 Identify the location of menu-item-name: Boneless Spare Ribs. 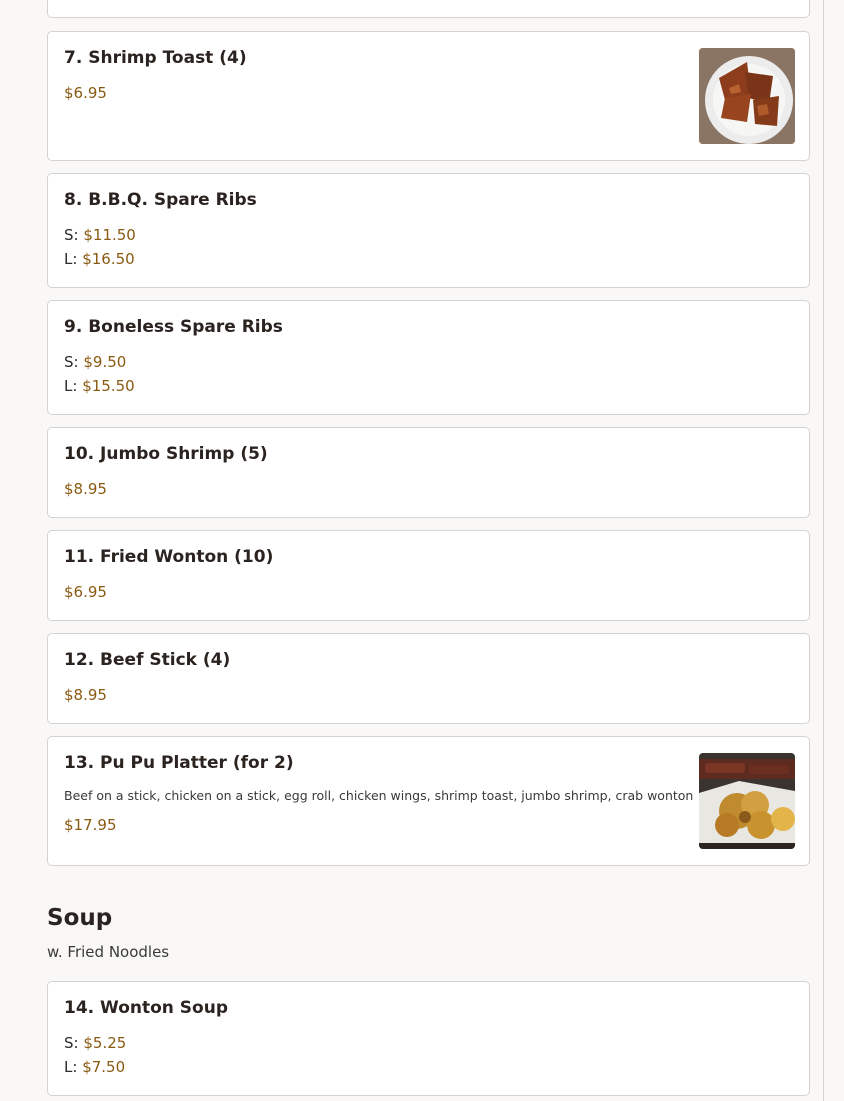
(185, 327).